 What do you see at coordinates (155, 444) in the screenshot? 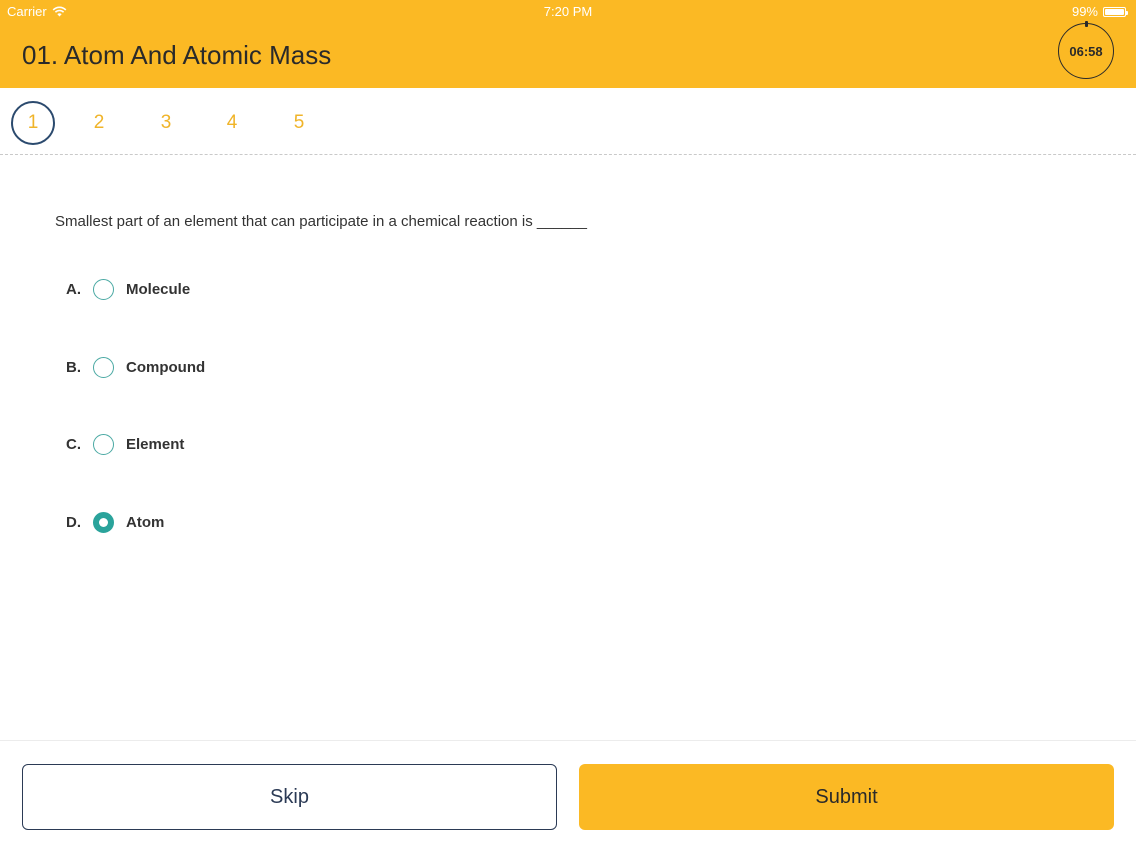
I see `option-label: Element` at bounding box center [155, 444].